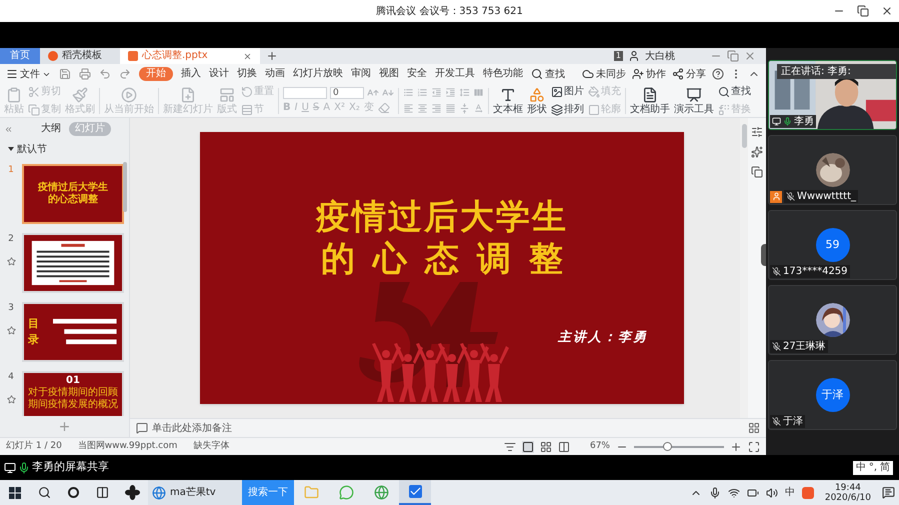  I want to click on slide-thumbnail: 疫情过后大学生 的心态调整, so click(73, 194).